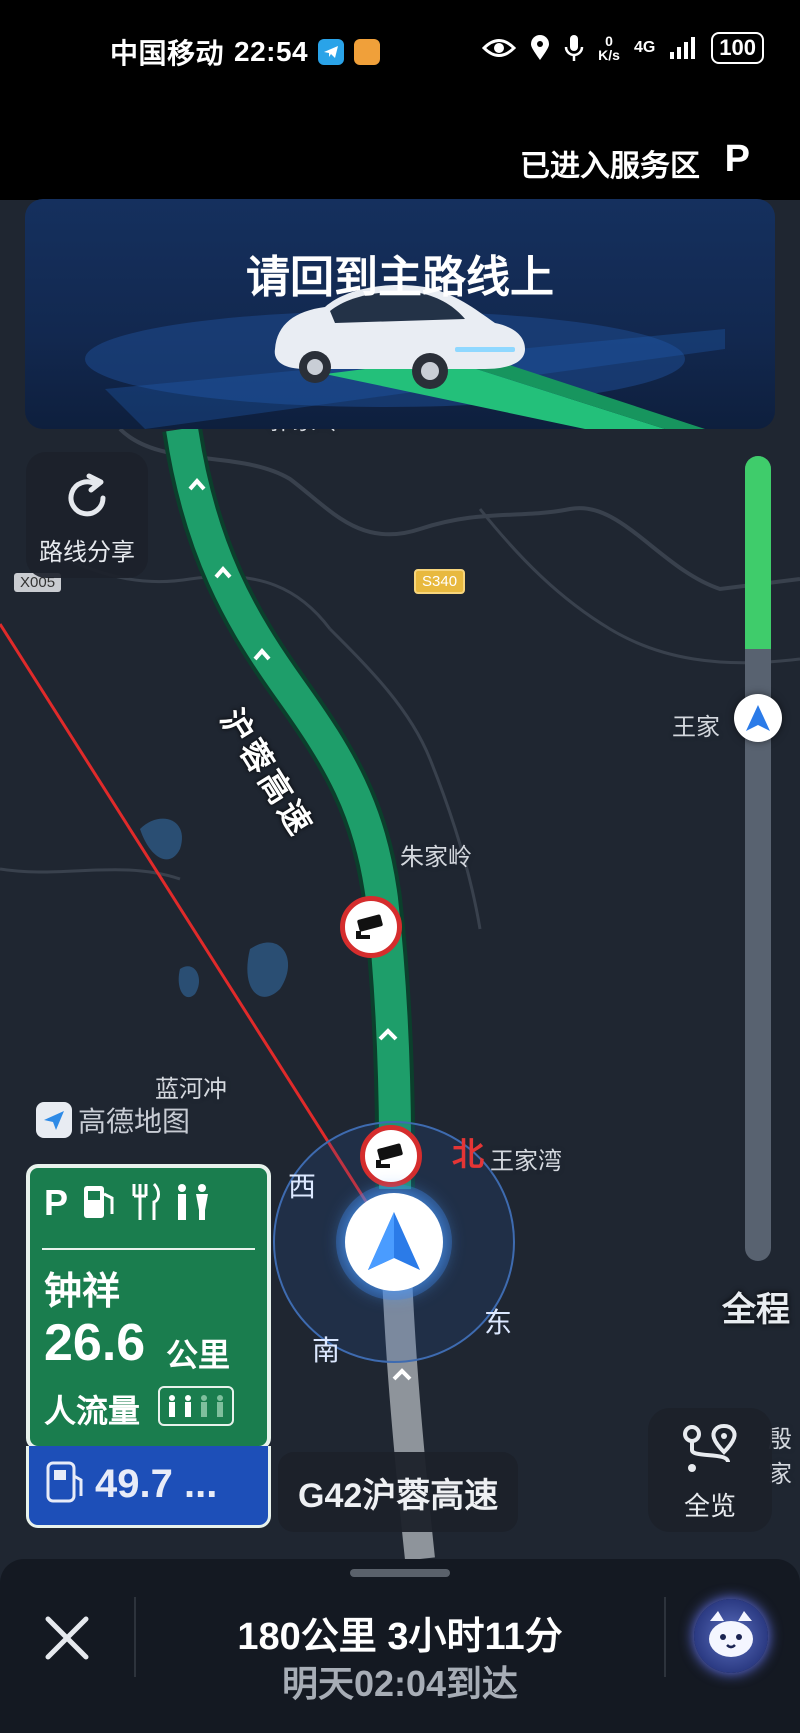  Describe the element at coordinates (95, 1343) in the screenshot. I see `service-area-distance: 26.6` at that location.